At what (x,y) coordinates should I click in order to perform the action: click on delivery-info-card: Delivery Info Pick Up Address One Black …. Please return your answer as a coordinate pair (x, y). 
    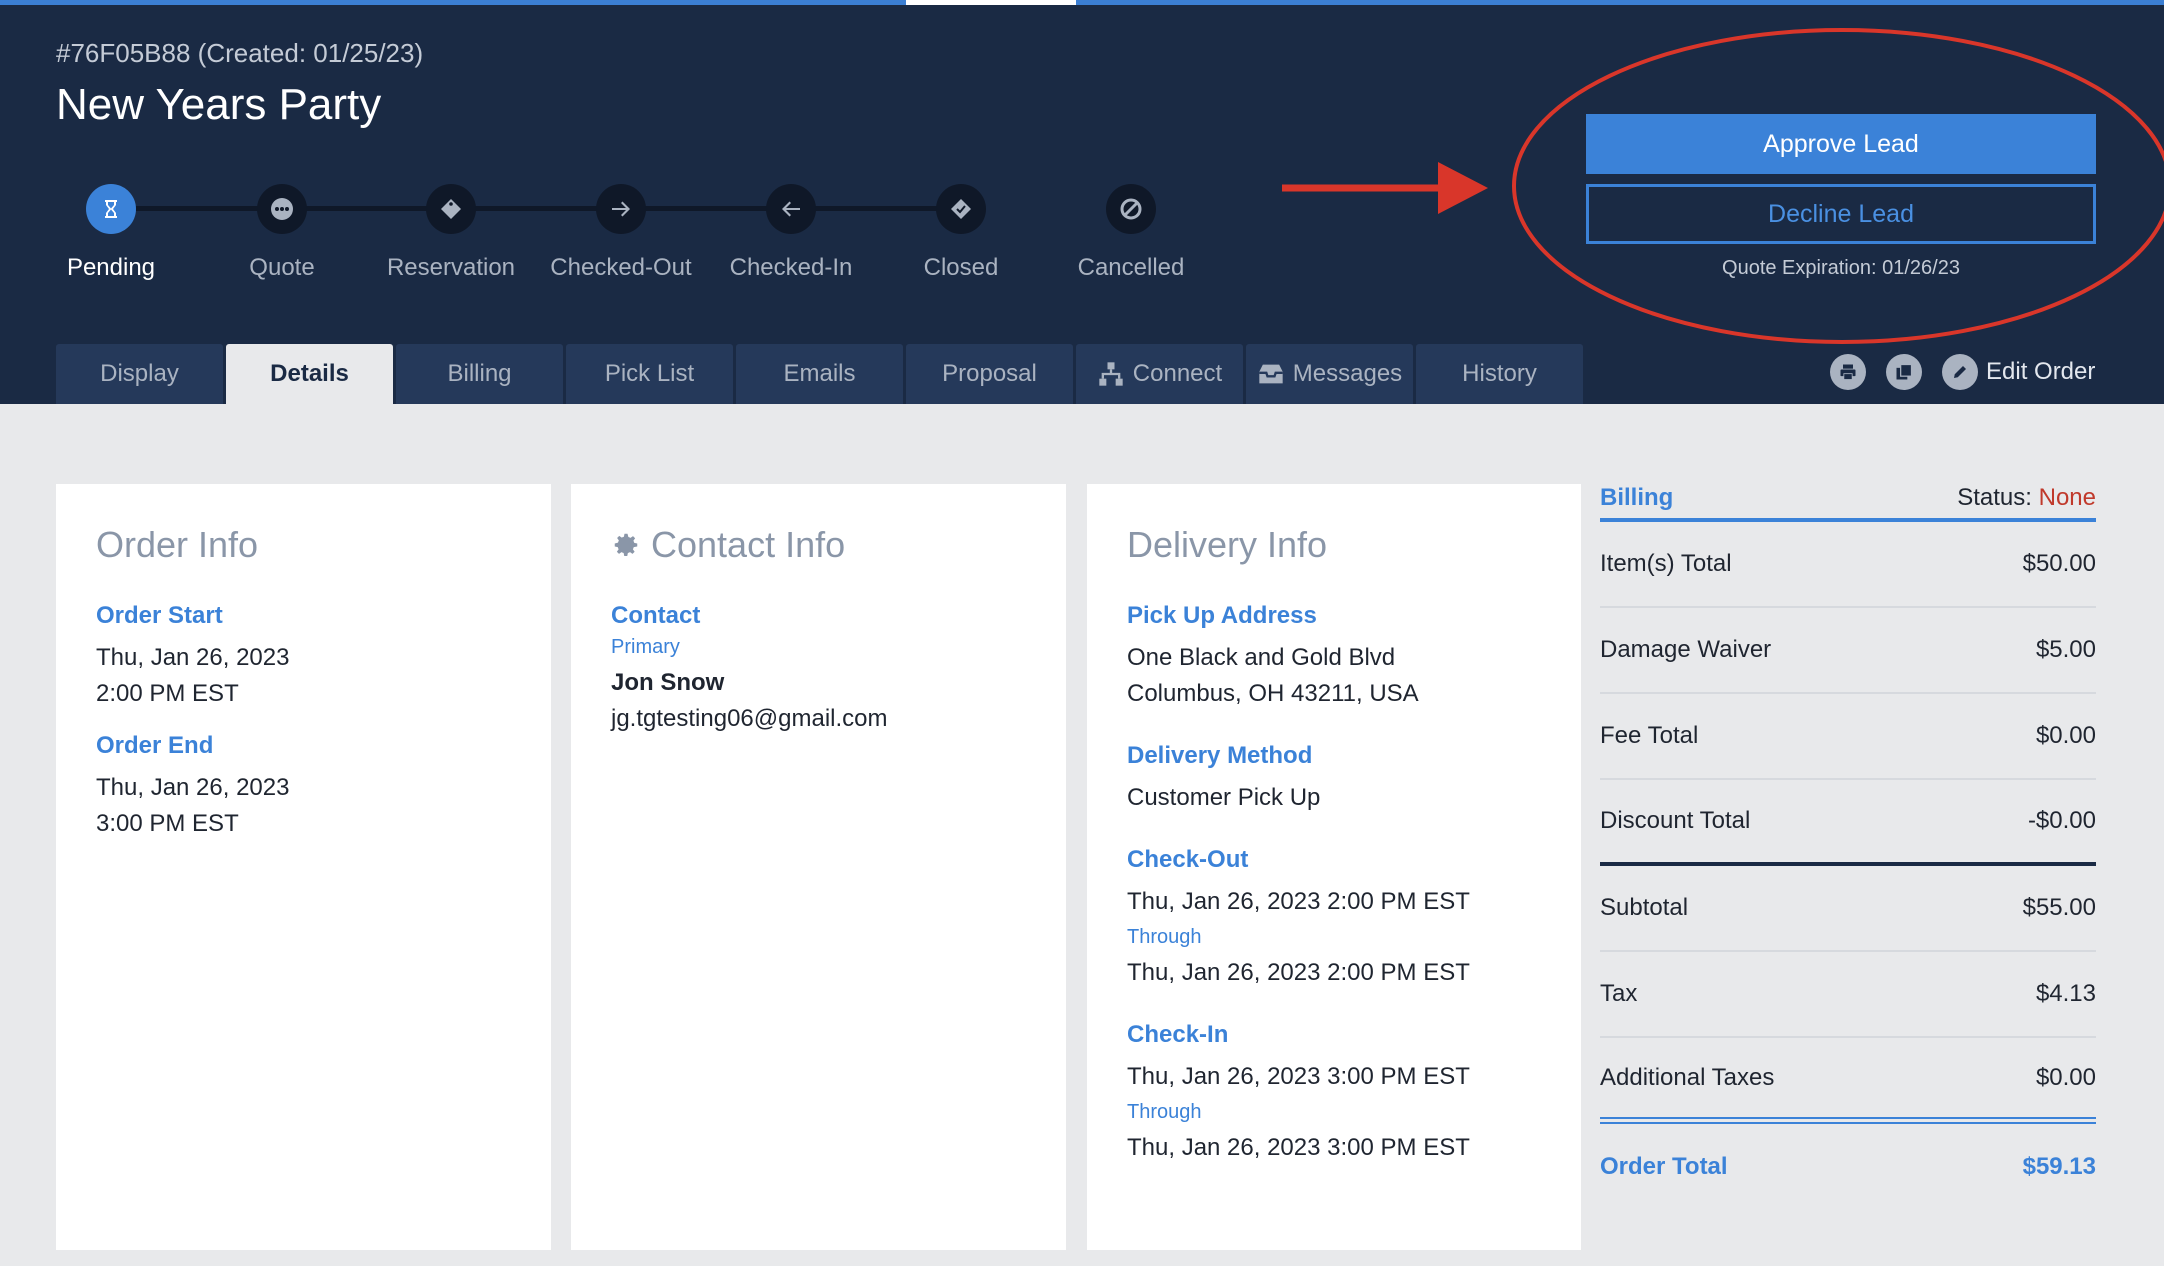
    Looking at the image, I should click on (1334, 867).